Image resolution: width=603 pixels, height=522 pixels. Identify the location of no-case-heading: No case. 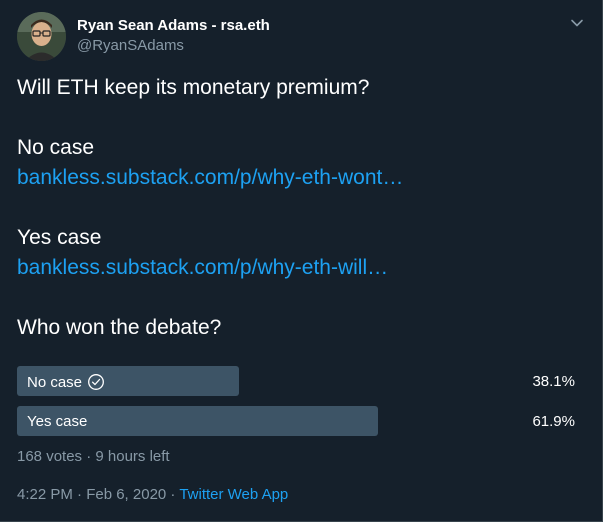
(56, 147).